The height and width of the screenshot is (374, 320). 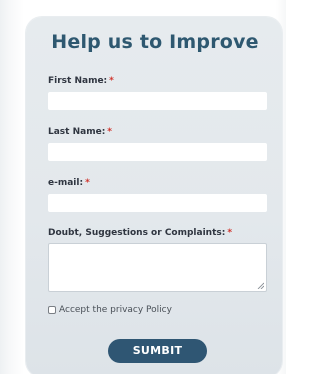 What do you see at coordinates (157, 152) in the screenshot?
I see `last-name-input` at bounding box center [157, 152].